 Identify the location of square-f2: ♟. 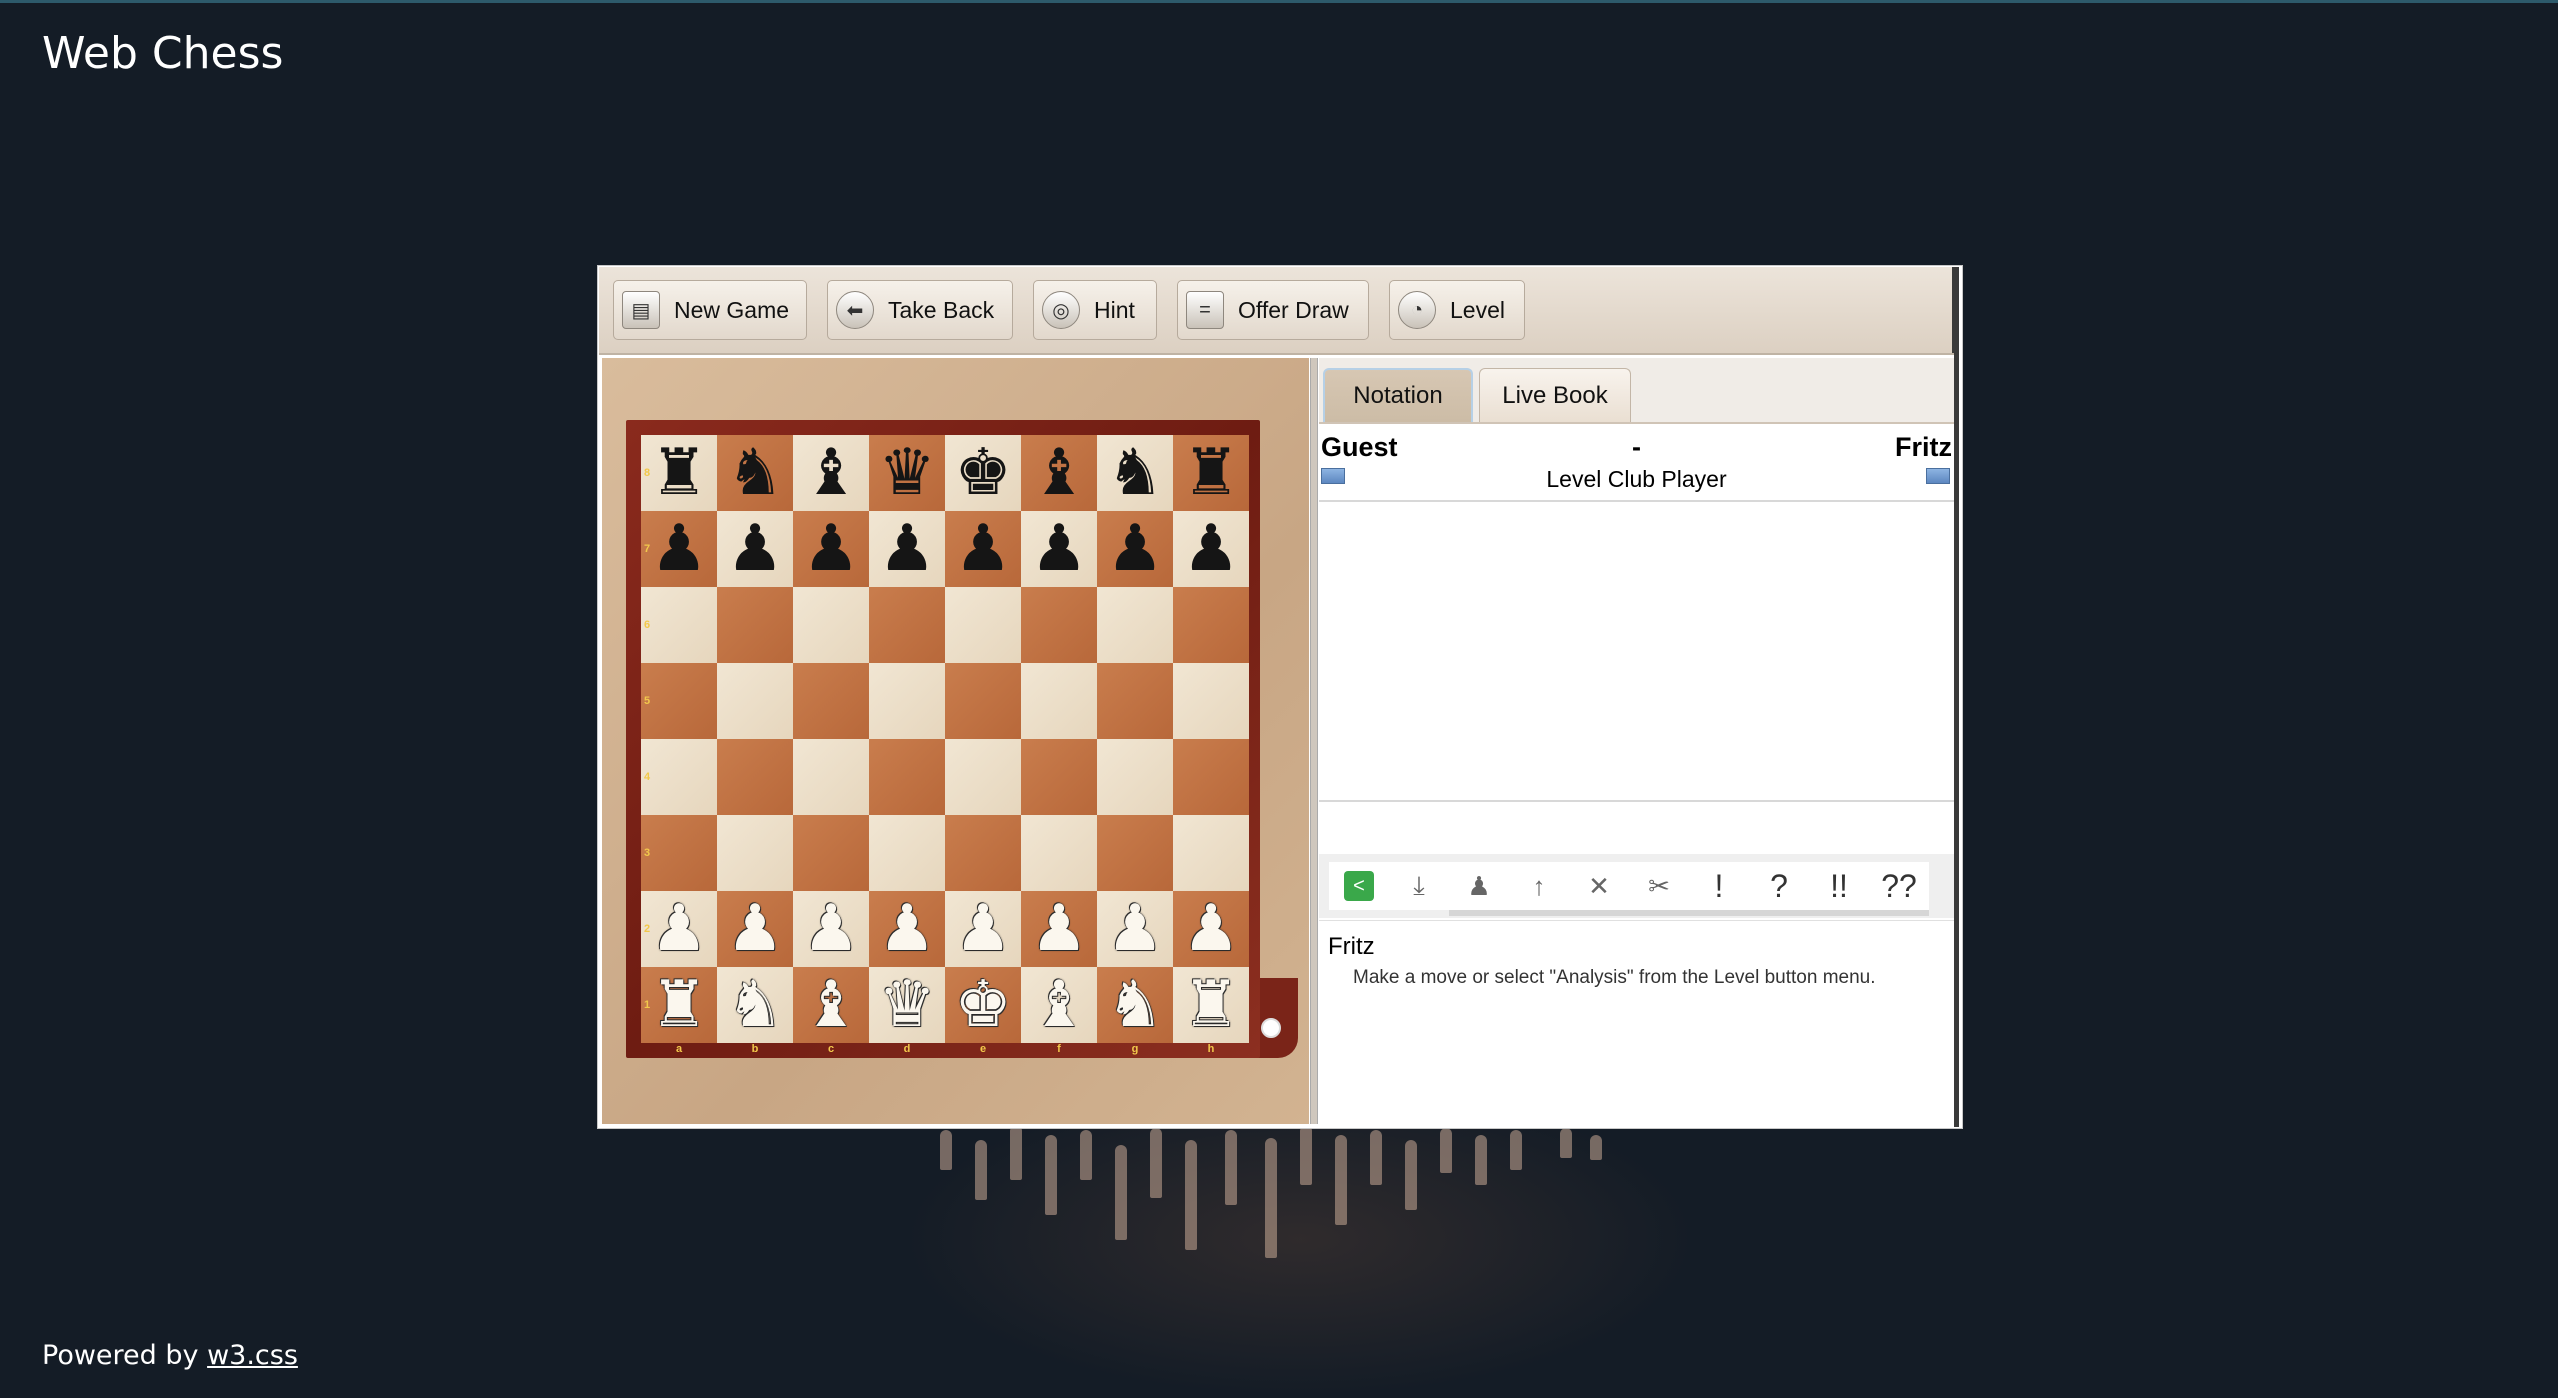
(1059, 929).